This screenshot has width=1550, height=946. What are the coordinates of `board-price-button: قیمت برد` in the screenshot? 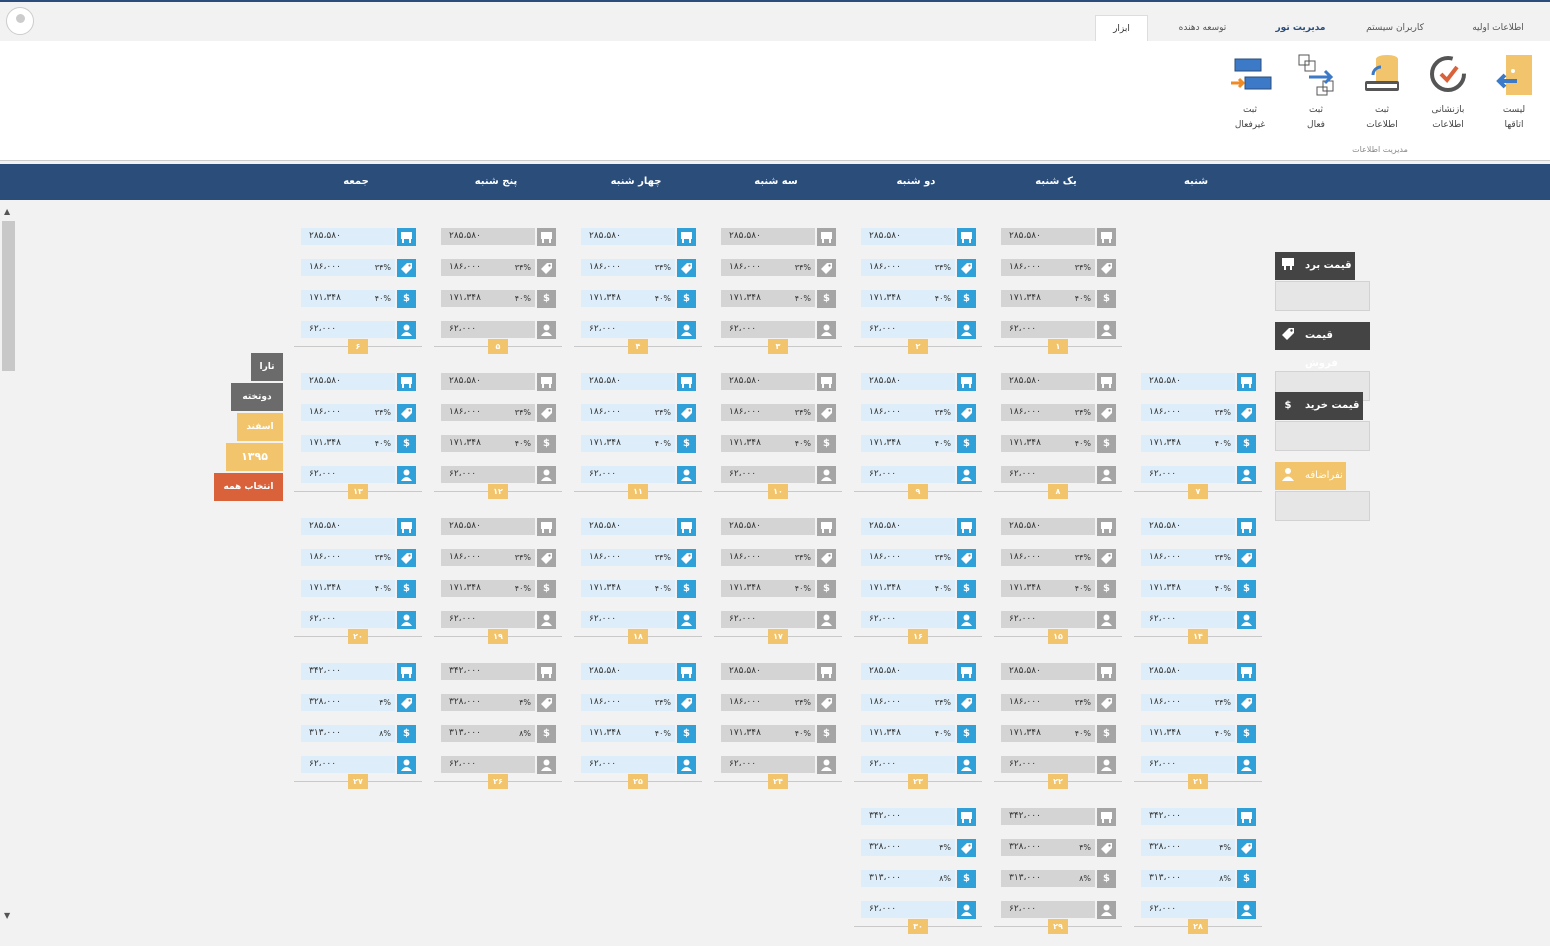 It's located at (1315, 266).